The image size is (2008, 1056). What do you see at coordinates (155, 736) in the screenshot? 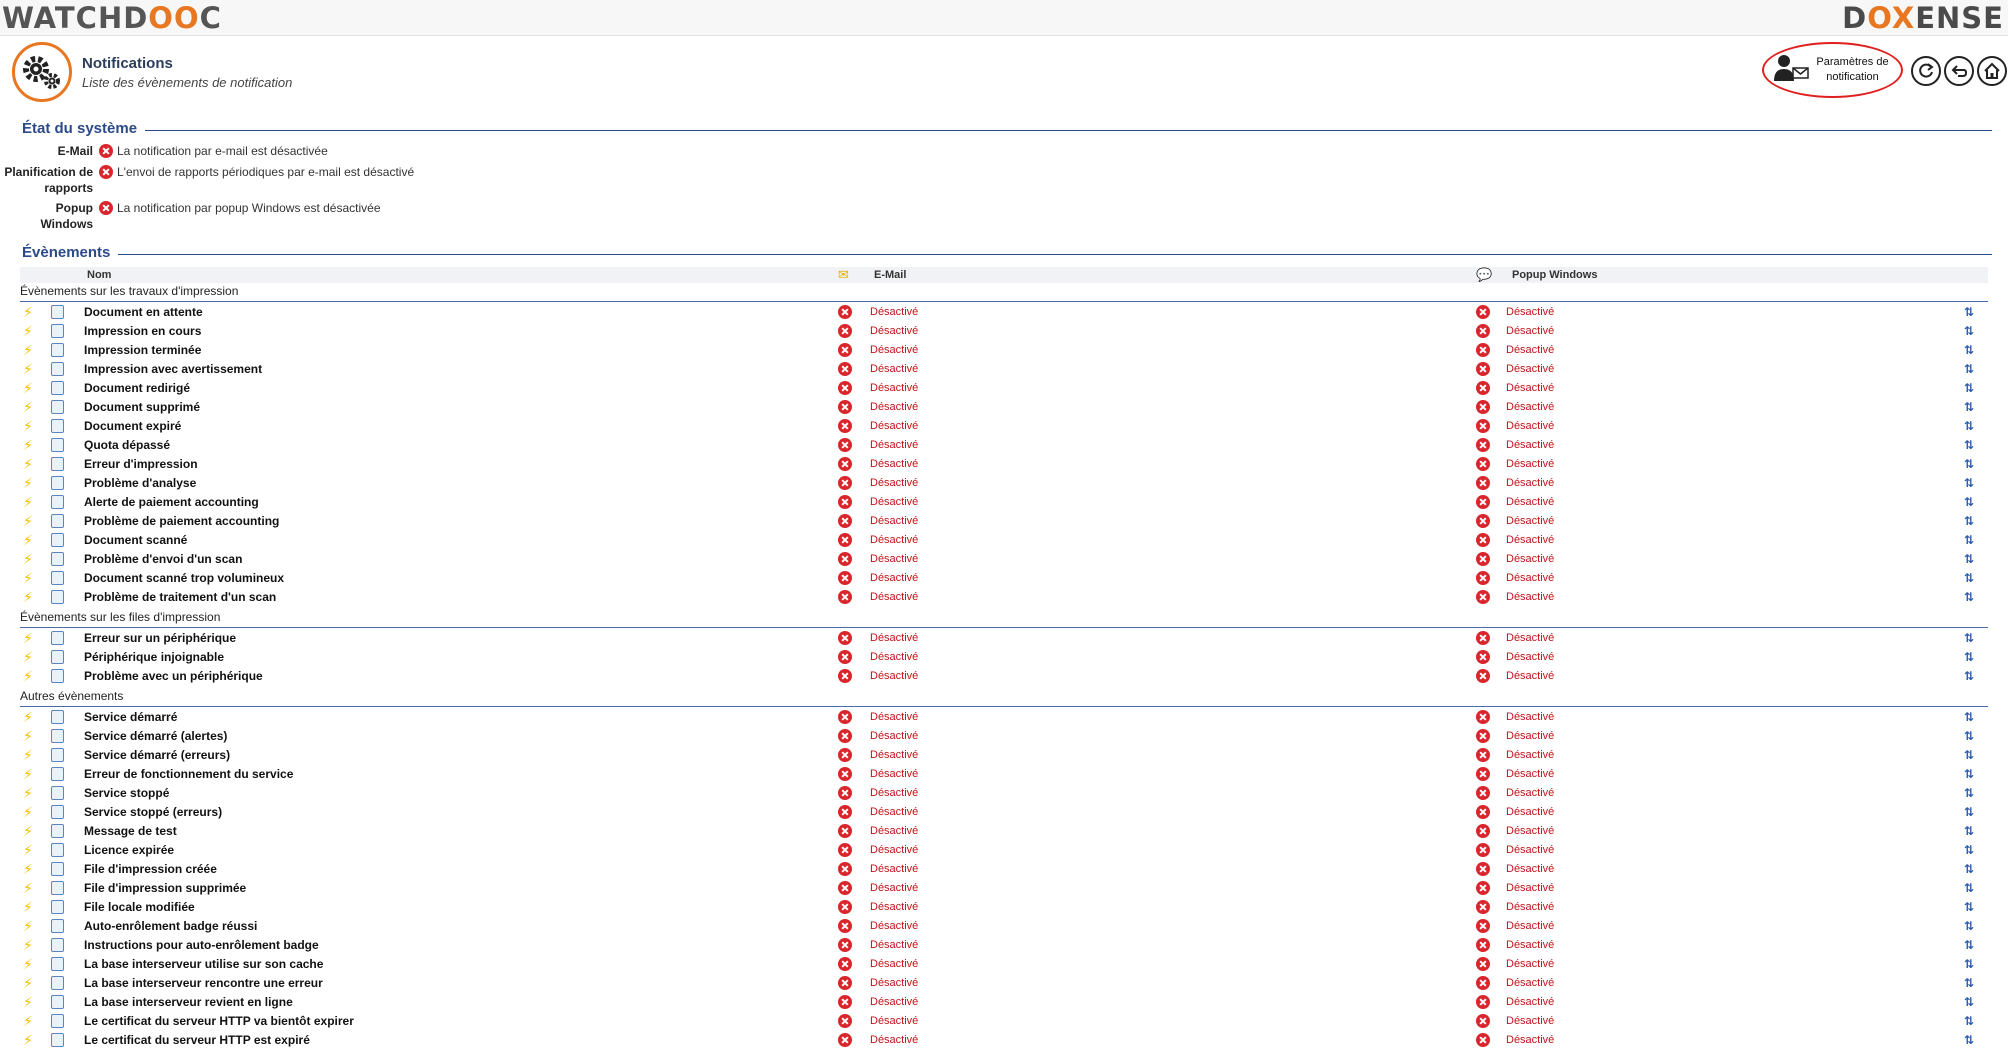
I see `event-name: Service démarré (alertes)` at bounding box center [155, 736].